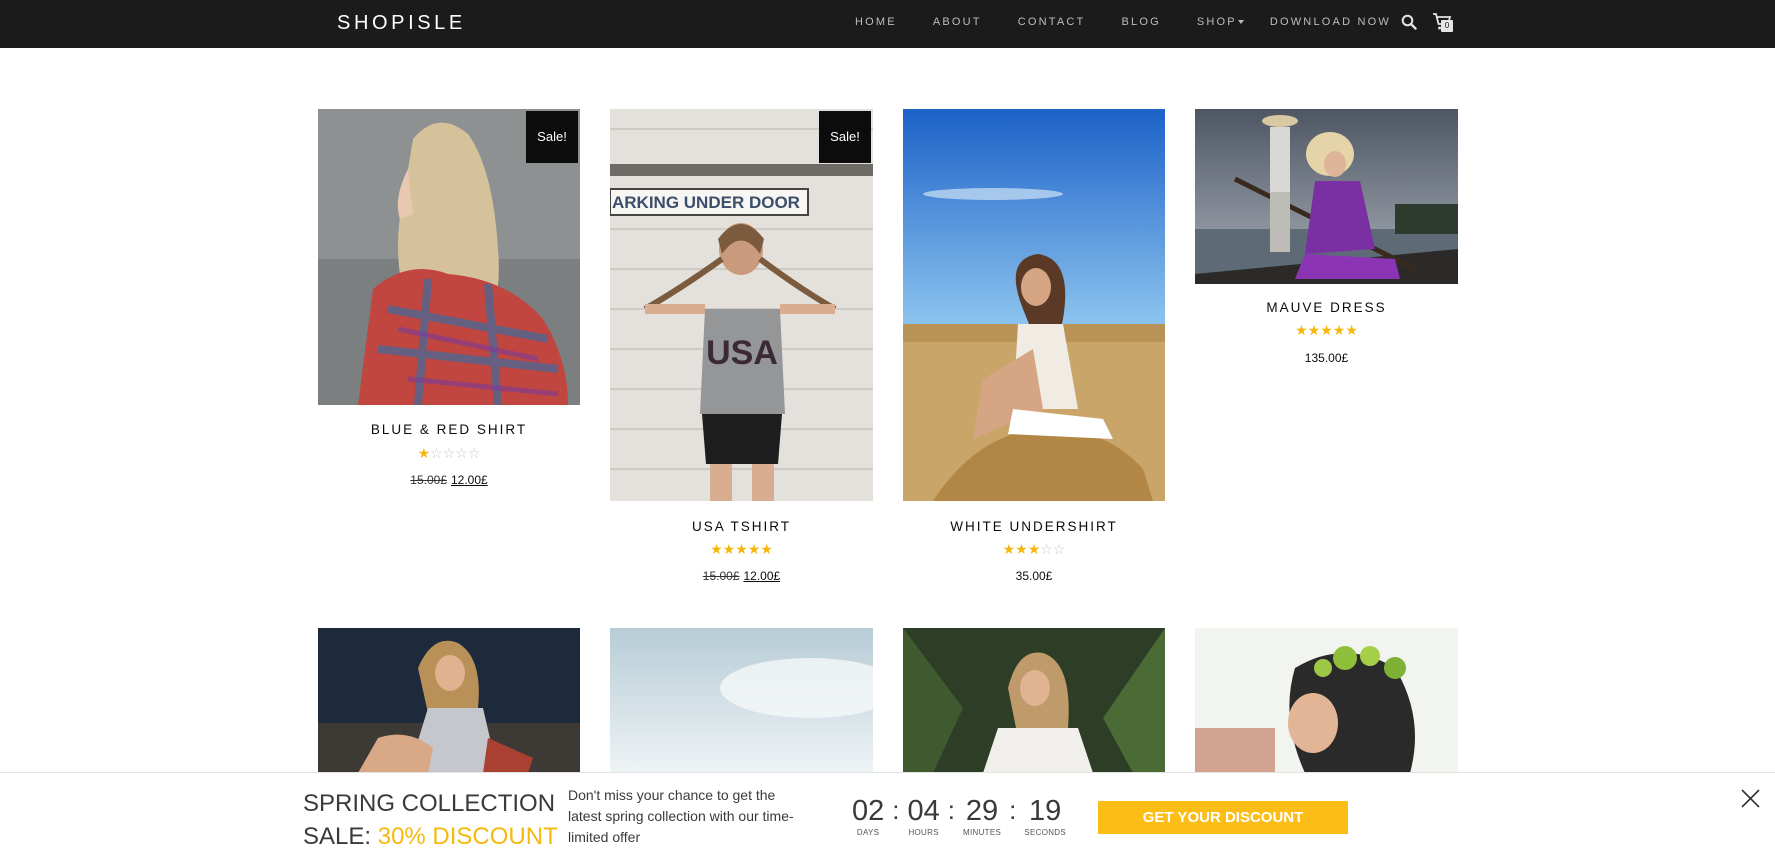  I want to click on product-price: 135.00£, so click(1326, 358).